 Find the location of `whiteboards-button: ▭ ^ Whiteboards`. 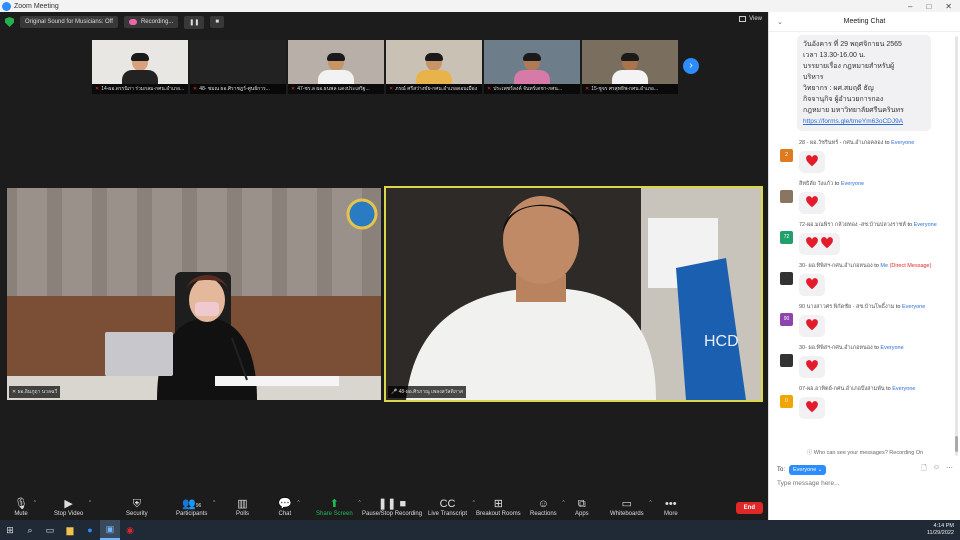

whiteboards-button: ▭ ^ Whiteboards is located at coordinates (631, 507).